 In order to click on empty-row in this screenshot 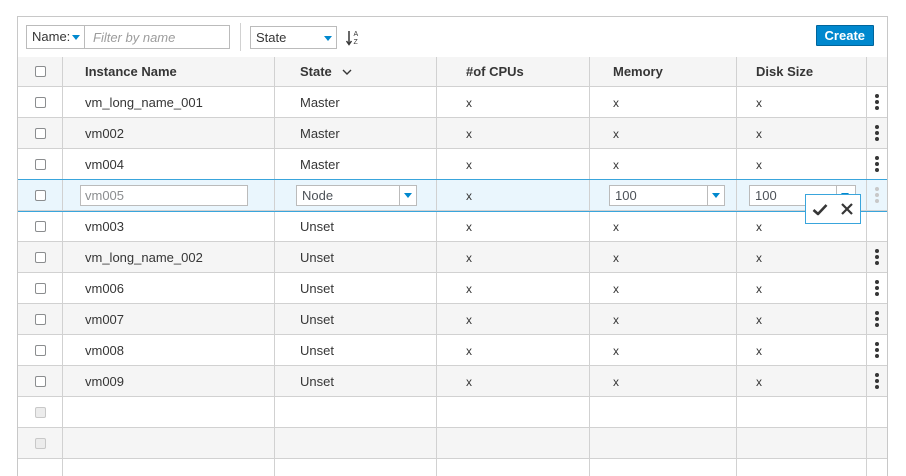, I will do `click(452, 412)`.